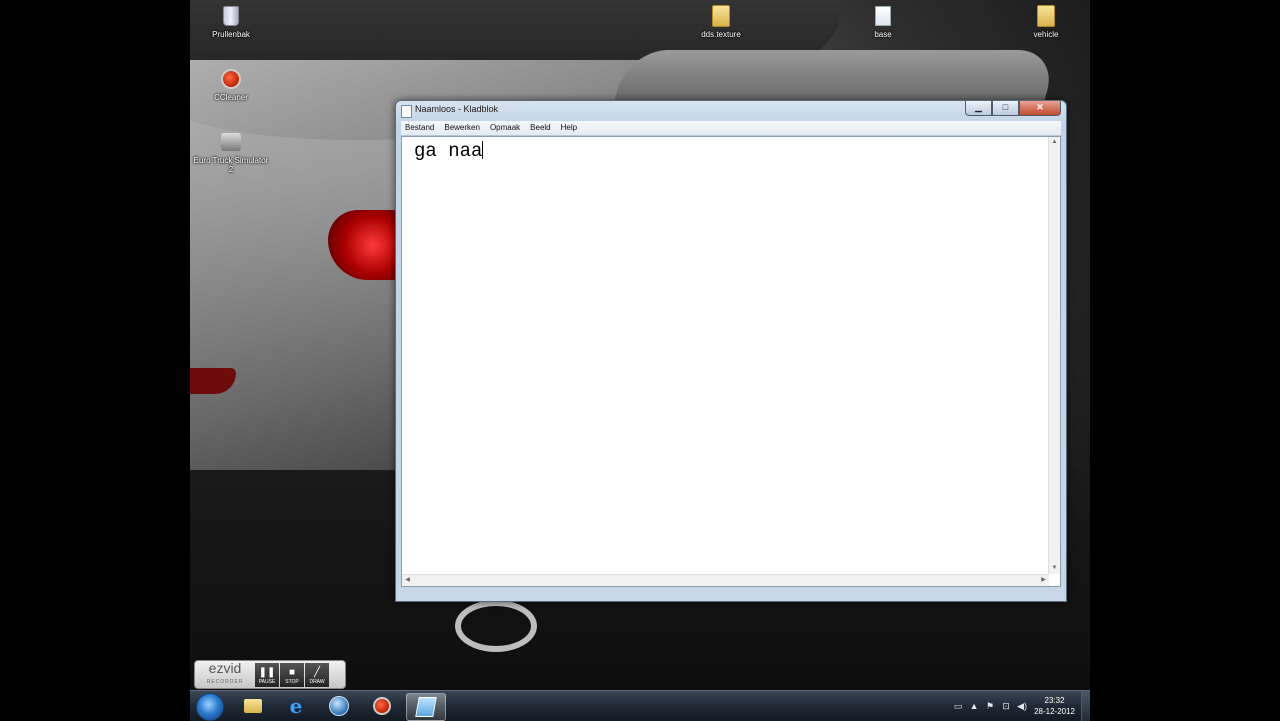 The height and width of the screenshot is (721, 1280). What do you see at coordinates (640, 705) in the screenshot?
I see `taskbar: e ▭ ▲ ⚑ ⊡ ◀) 23:32 28-12-2012` at bounding box center [640, 705].